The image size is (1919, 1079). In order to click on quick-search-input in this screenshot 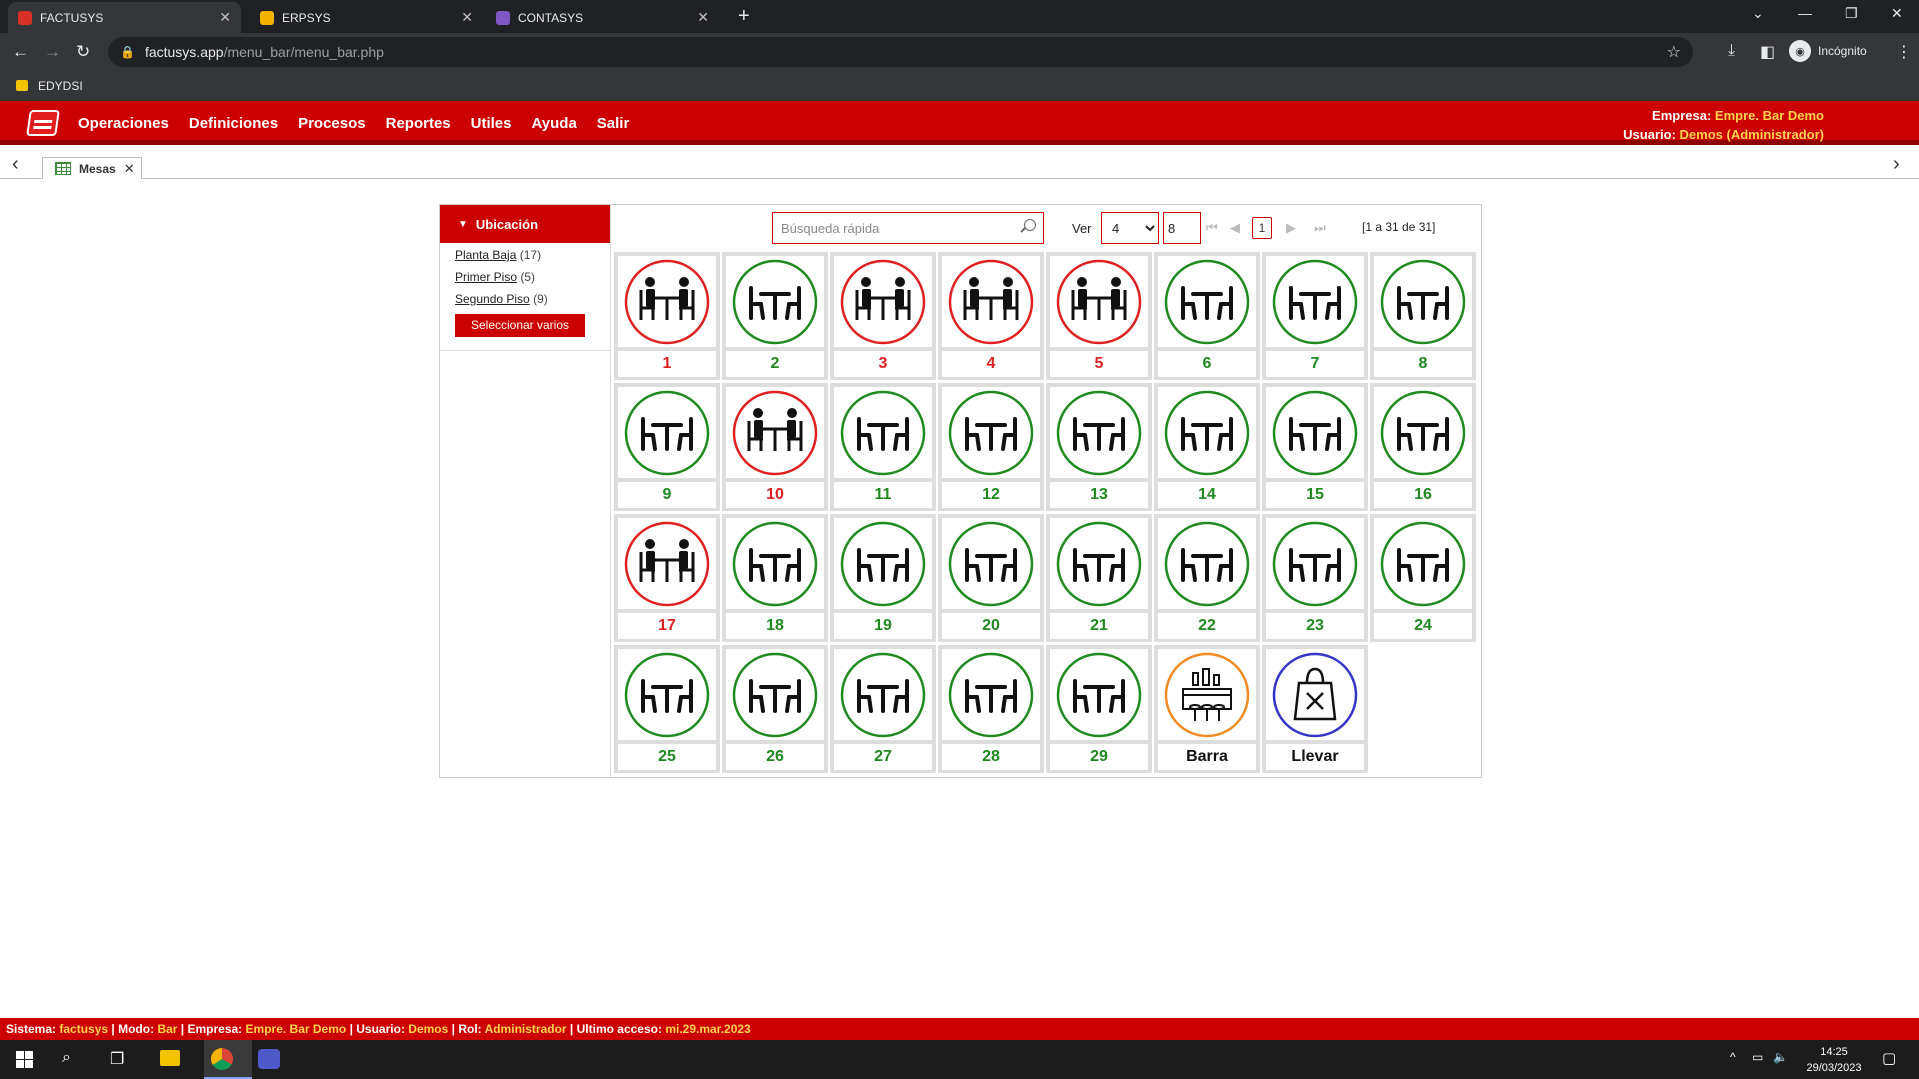, I will do `click(908, 228)`.